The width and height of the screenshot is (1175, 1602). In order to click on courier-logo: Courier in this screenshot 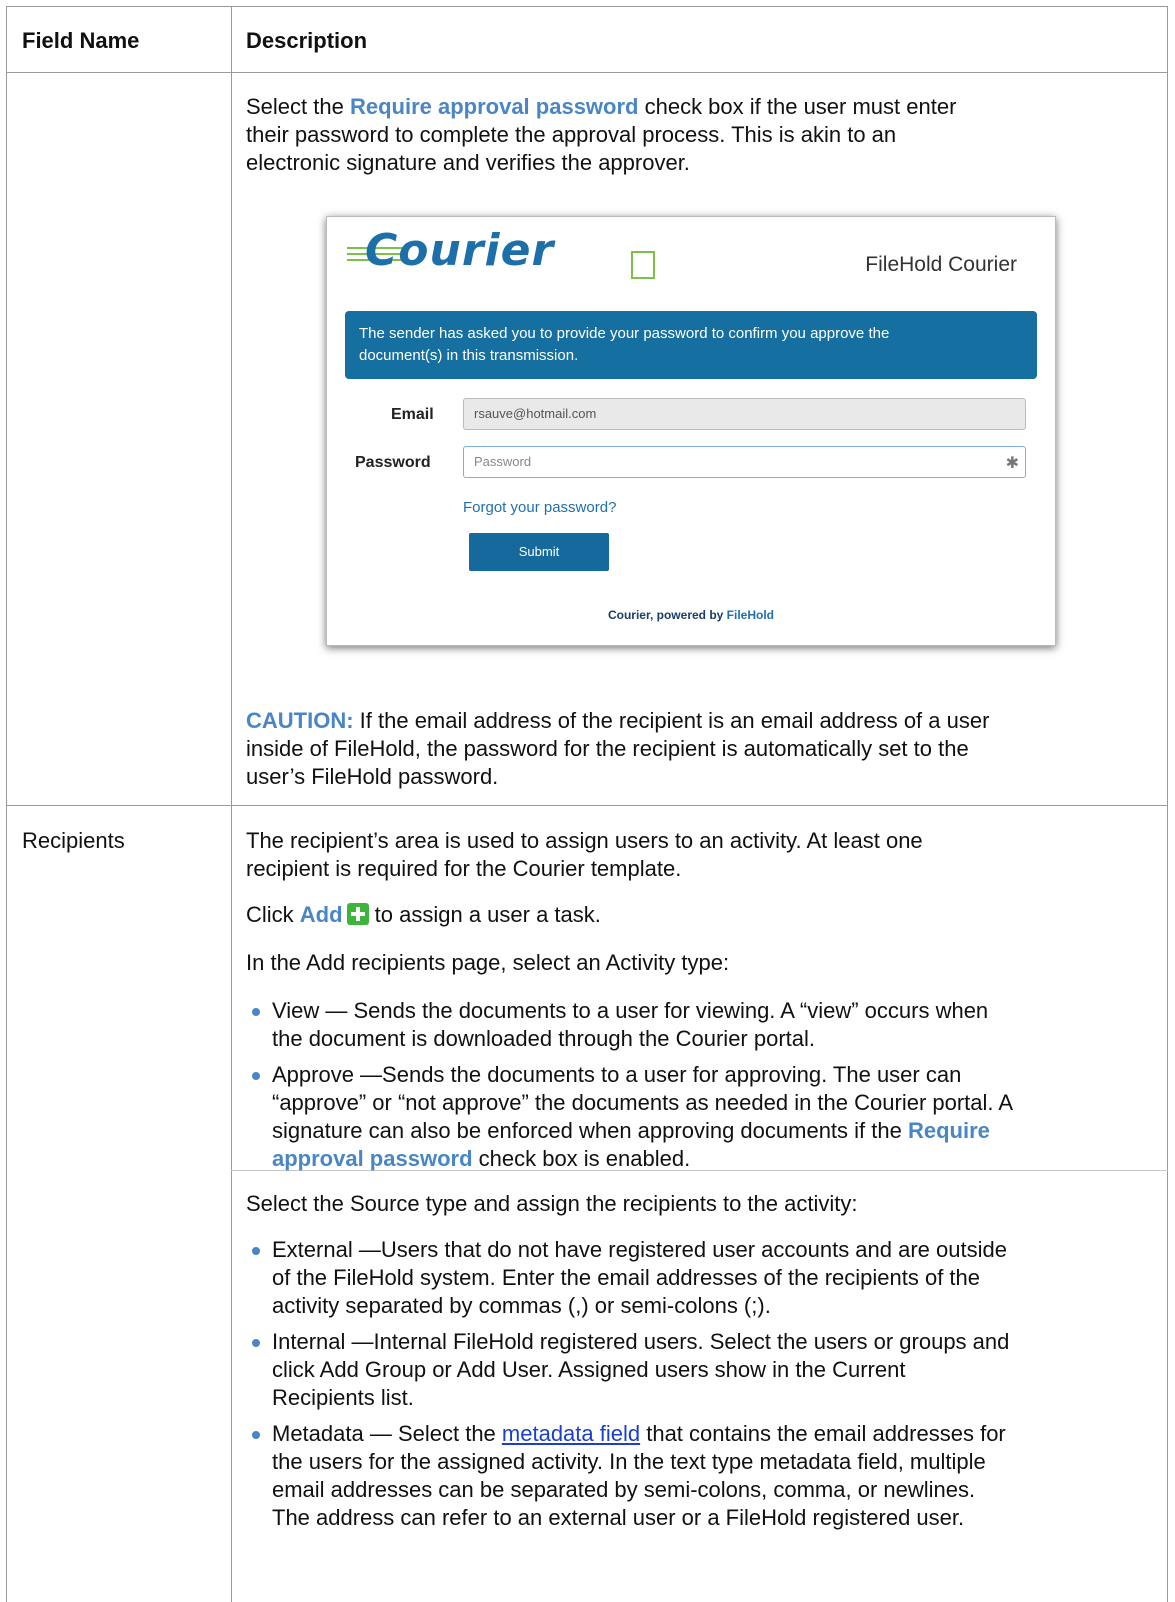, I will do `click(460, 250)`.